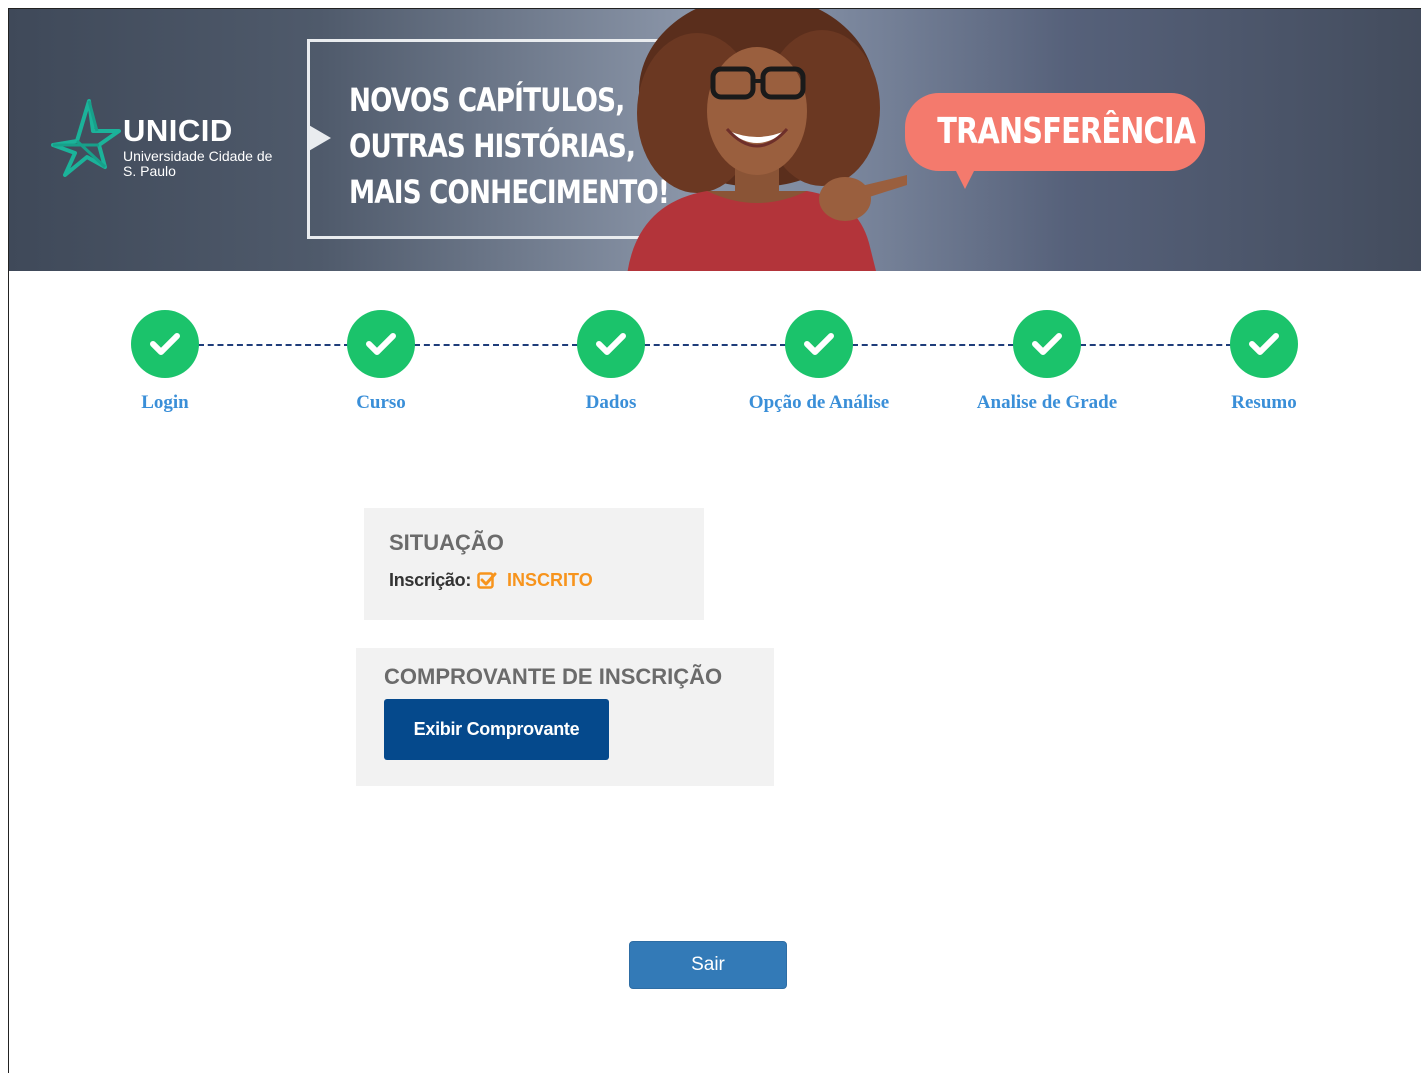  What do you see at coordinates (430, 579) in the screenshot?
I see `inscricao-label: Inscrição:` at bounding box center [430, 579].